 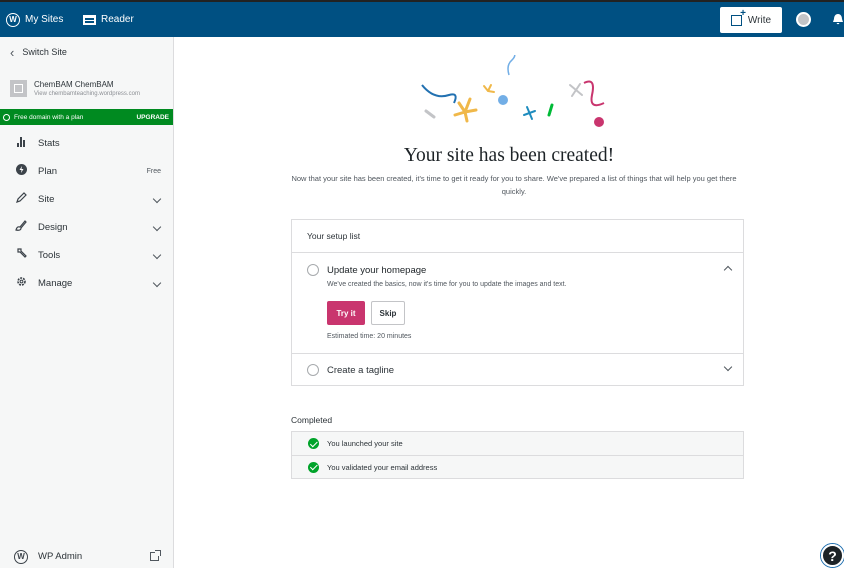 What do you see at coordinates (44, 52) in the screenshot?
I see `switch-site-label: Switch Site` at bounding box center [44, 52].